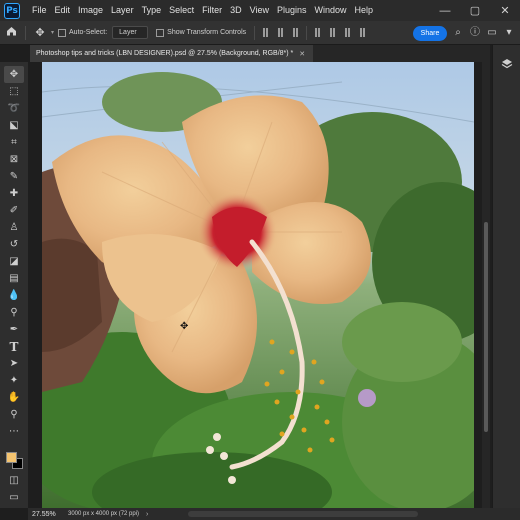  I want to click on lasso-tool: ➰, so click(14, 108).